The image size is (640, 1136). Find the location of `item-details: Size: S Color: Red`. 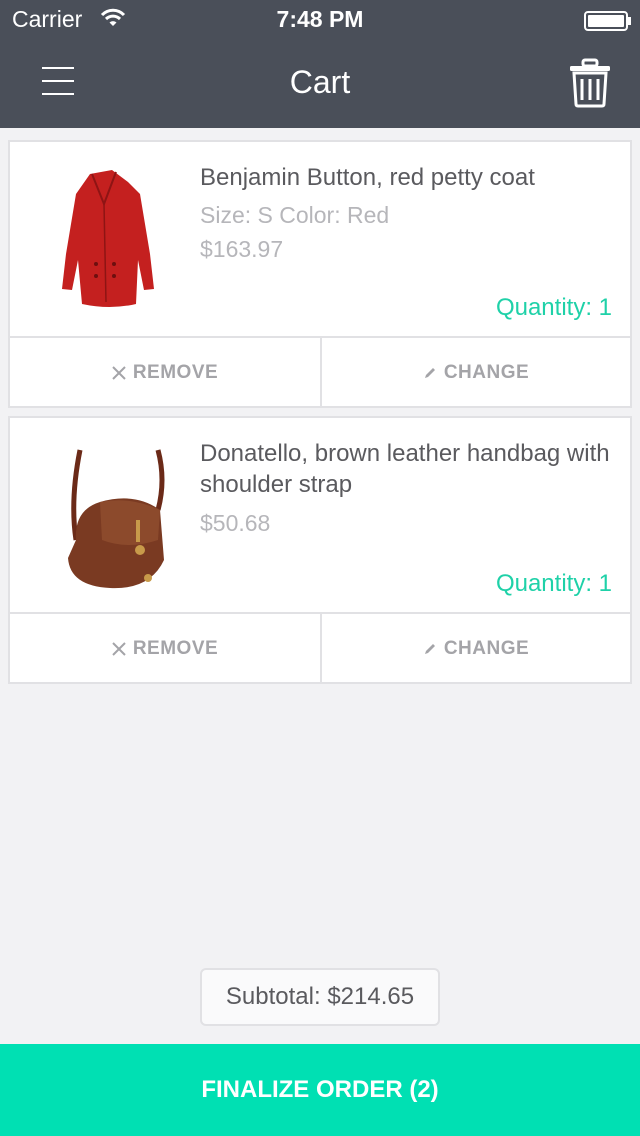

item-details: Size: S Color: Red is located at coordinates (295, 215).